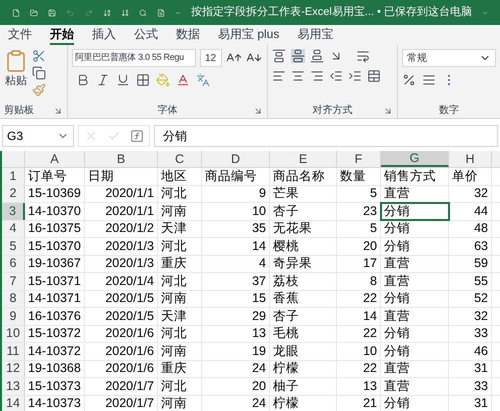  I want to click on bottom-align-icon, so click(317, 56).